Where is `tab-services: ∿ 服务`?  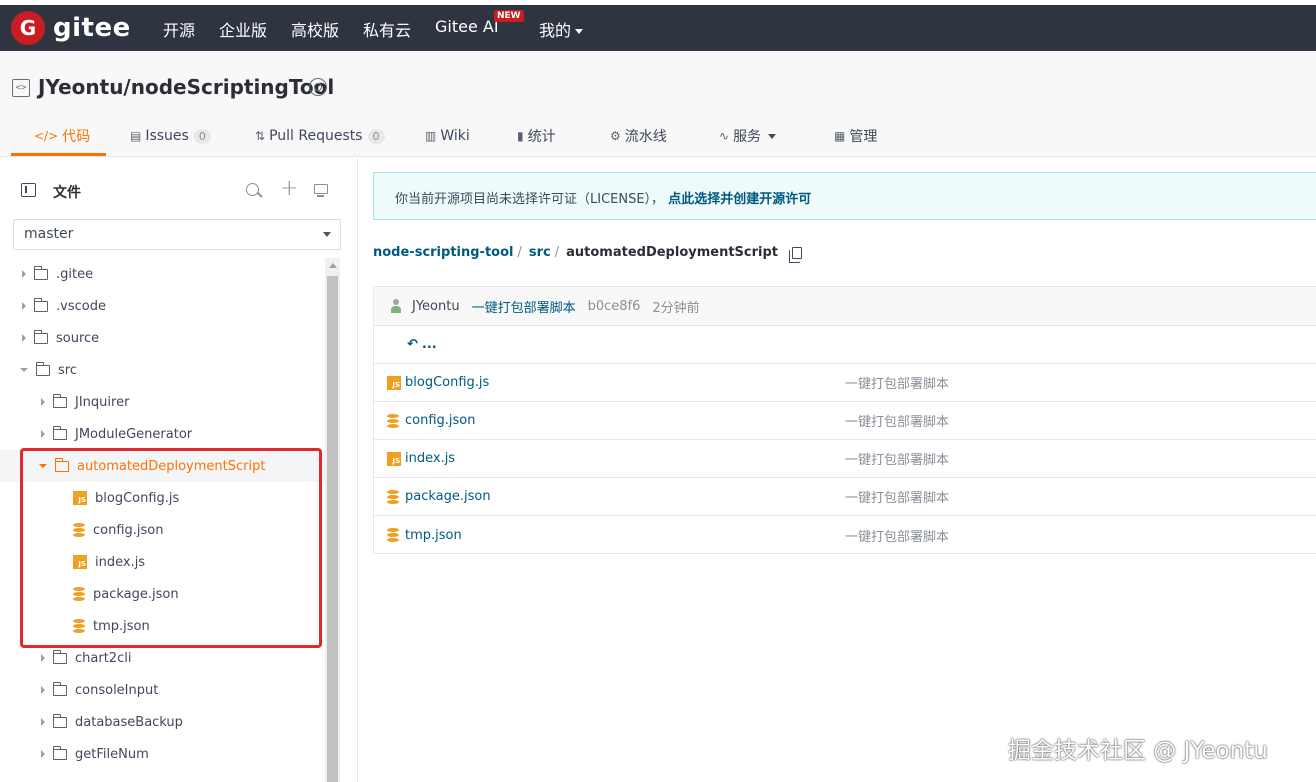
tab-services: ∿ 服务 is located at coordinates (748, 136).